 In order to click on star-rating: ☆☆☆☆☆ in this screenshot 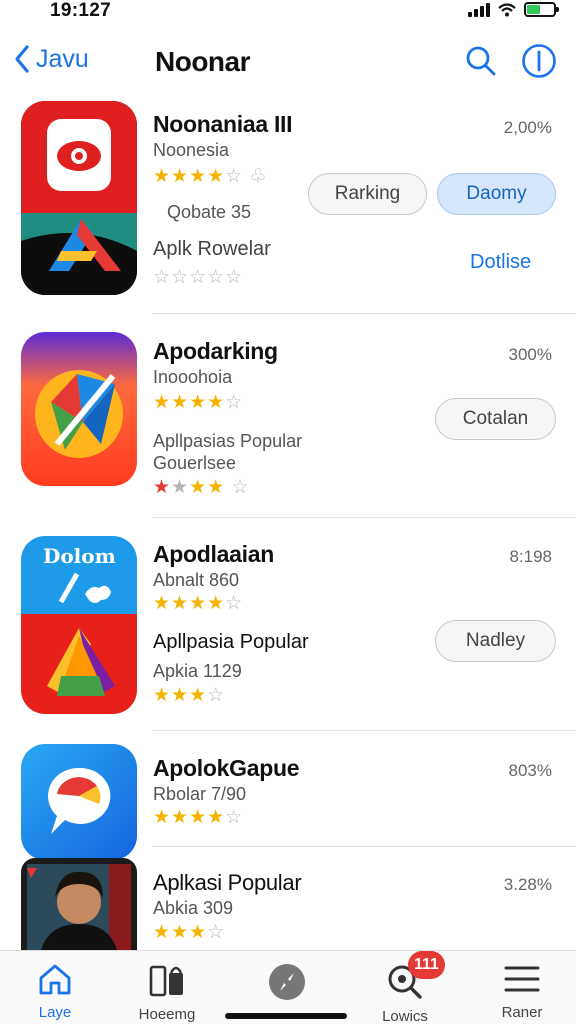, I will do `click(198, 277)`.